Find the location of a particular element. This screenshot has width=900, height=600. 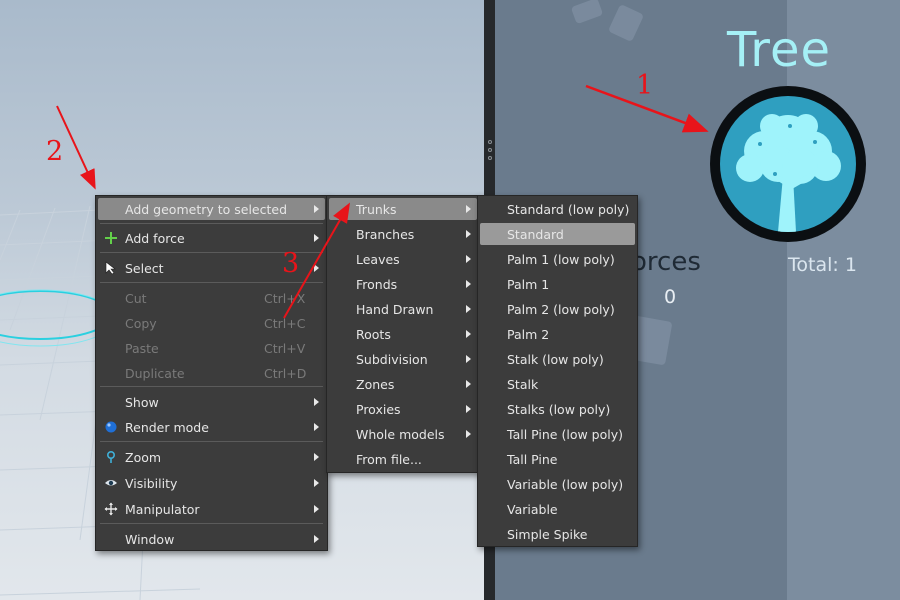

menu-item-label: Tall Pine (low poly) is located at coordinates (565, 434).